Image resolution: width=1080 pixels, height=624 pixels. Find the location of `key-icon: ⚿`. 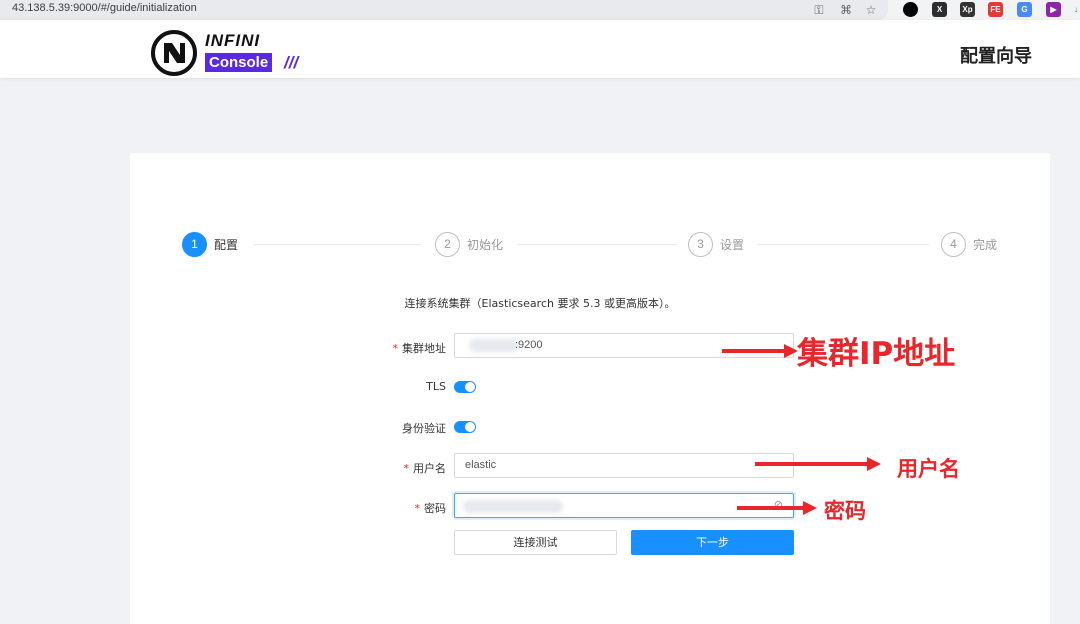

key-icon: ⚿ is located at coordinates (819, 10).